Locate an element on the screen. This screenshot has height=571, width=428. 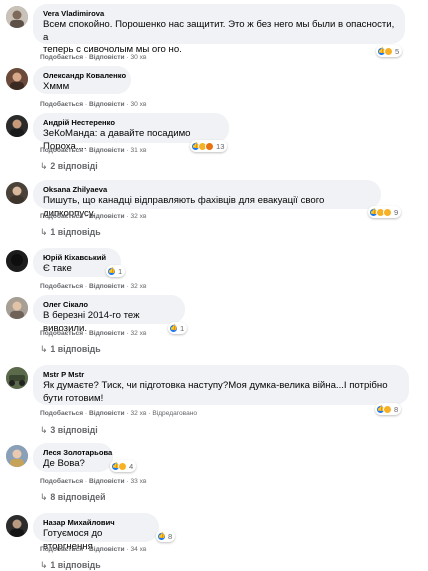
comment-actions: Подобається · Відповісти · 34 хв is located at coordinates (93, 549).